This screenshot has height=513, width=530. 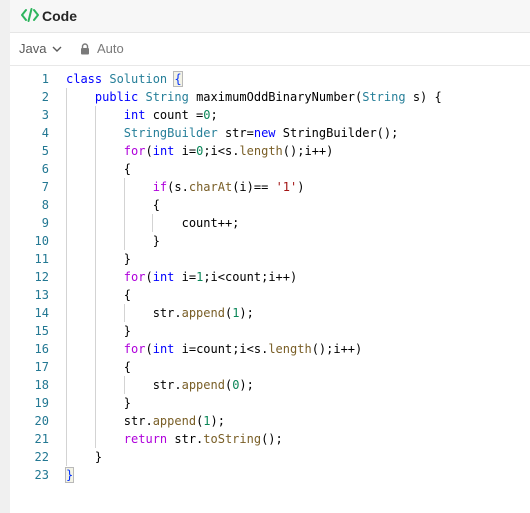 What do you see at coordinates (270, 16) in the screenshot?
I see `panel-header: Code` at bounding box center [270, 16].